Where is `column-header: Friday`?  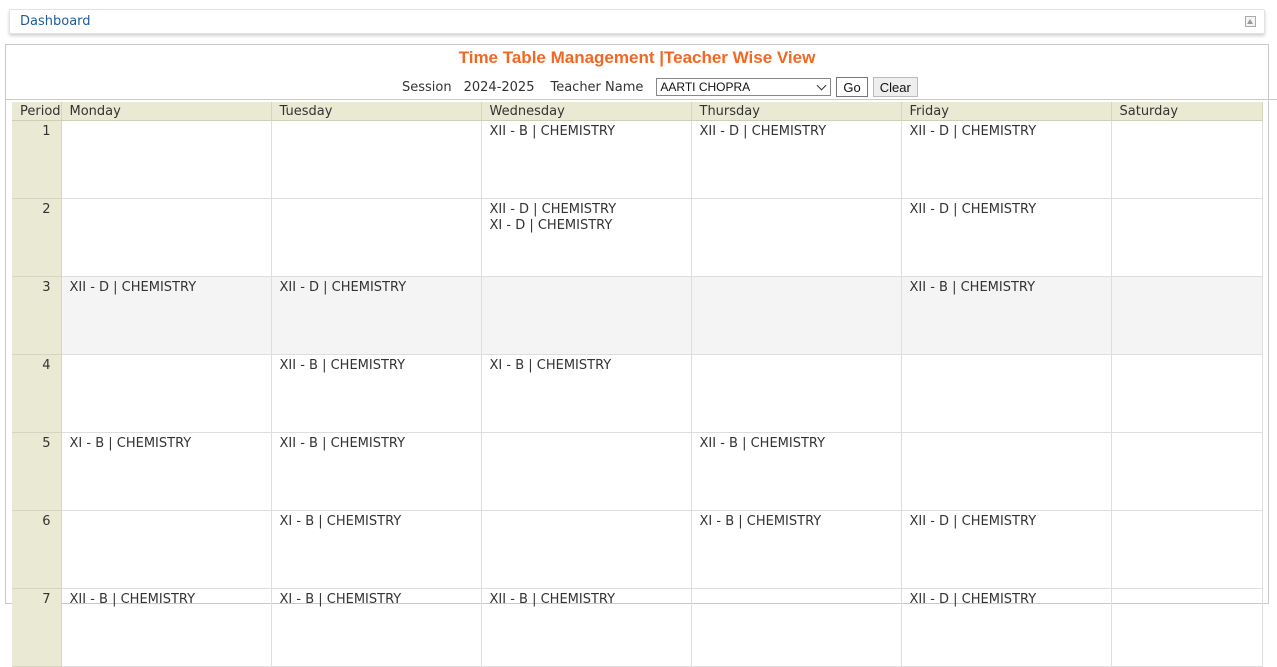
column-header: Friday is located at coordinates (1006, 111).